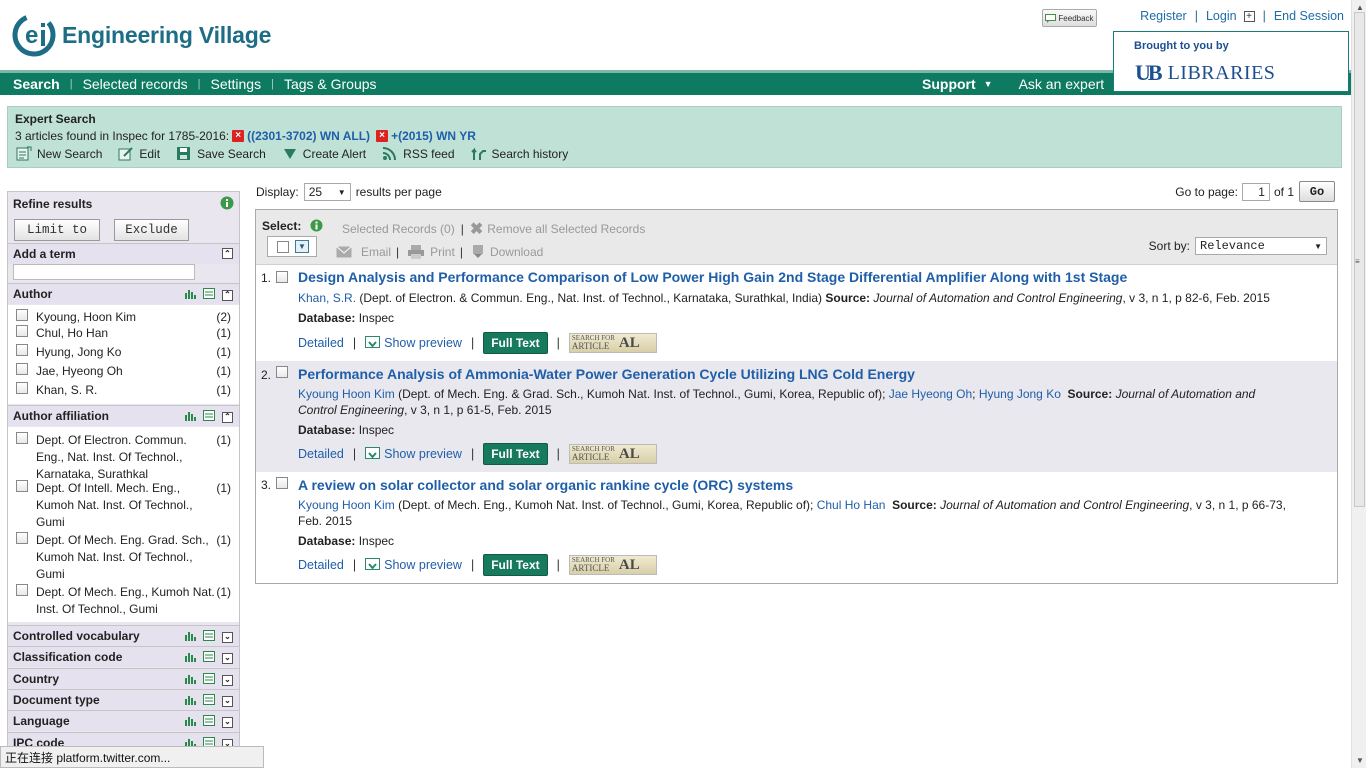 This screenshot has width=1366, height=768. Describe the element at coordinates (57, 230) in the screenshot. I see `limit-to-button: Limit to` at that location.